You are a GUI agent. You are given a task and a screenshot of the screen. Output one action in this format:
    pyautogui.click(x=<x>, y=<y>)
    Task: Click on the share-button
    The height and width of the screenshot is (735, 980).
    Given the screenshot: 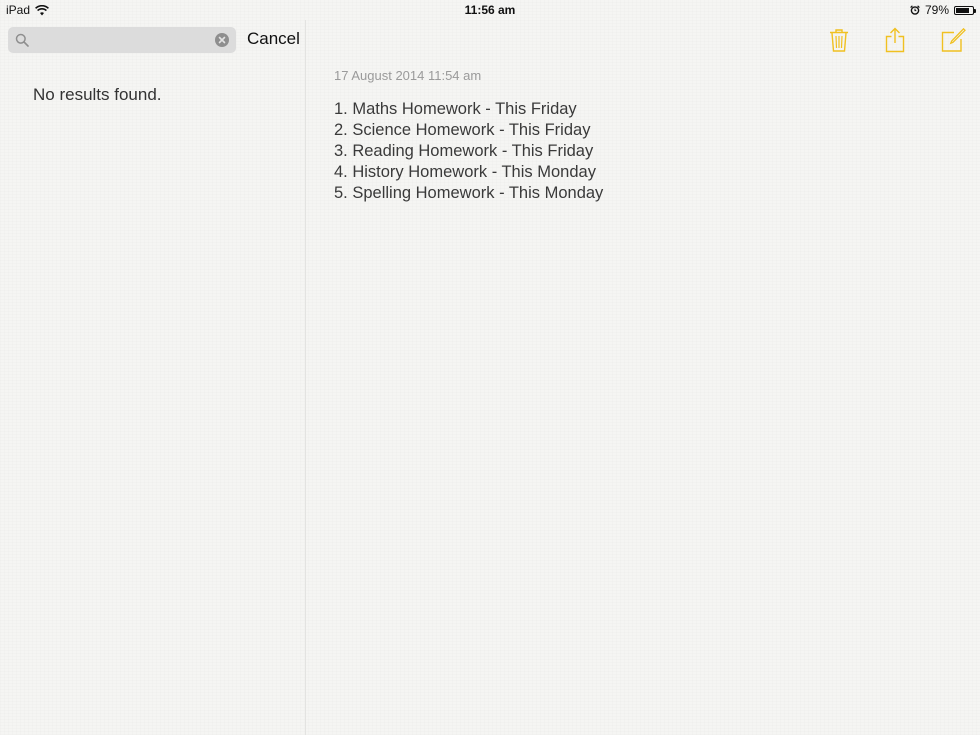 What is the action you would take?
    pyautogui.click(x=895, y=40)
    